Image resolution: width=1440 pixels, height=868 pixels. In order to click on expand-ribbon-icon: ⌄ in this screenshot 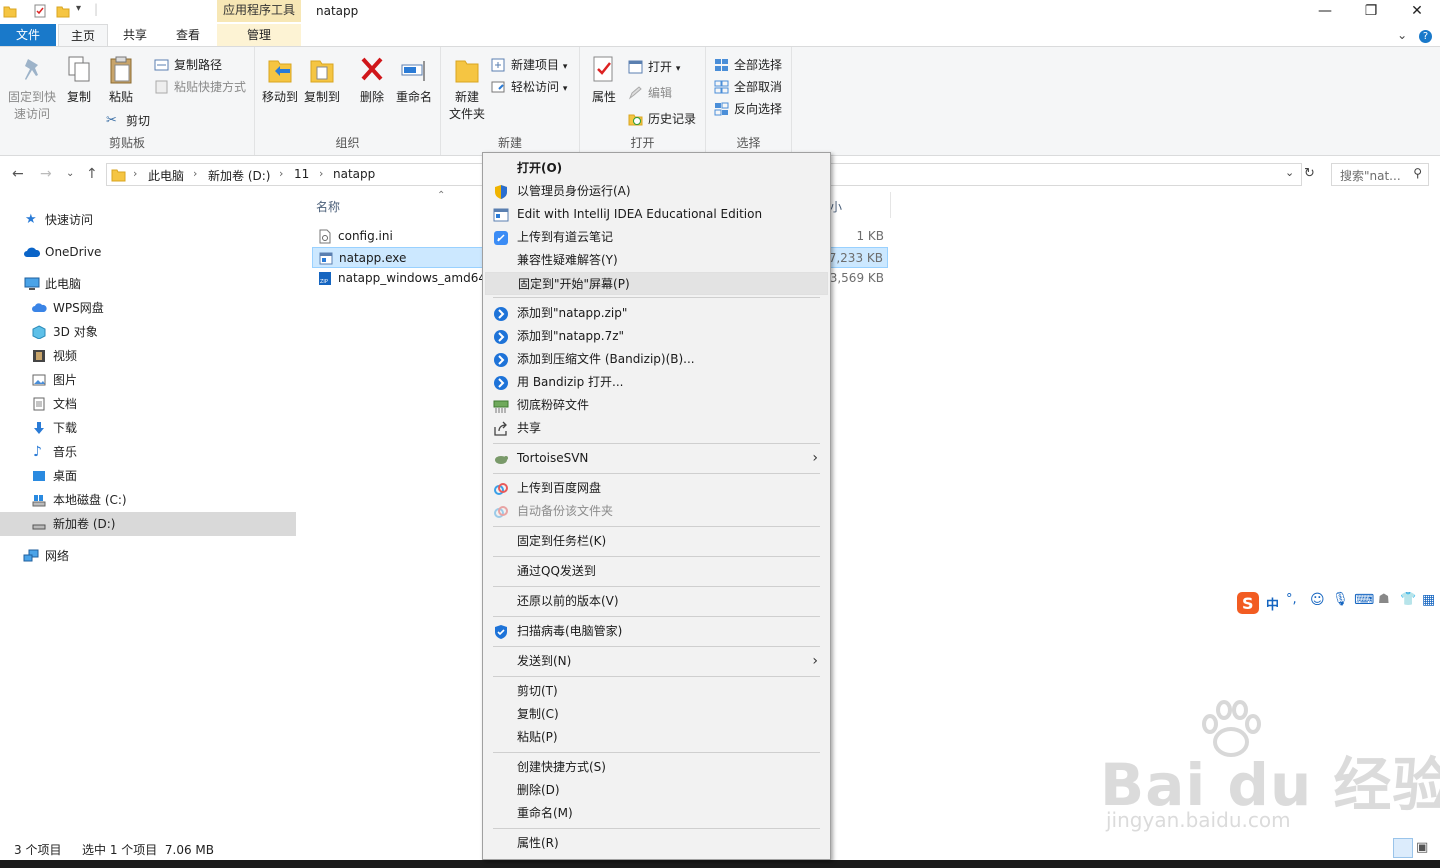, I will do `click(1402, 35)`.